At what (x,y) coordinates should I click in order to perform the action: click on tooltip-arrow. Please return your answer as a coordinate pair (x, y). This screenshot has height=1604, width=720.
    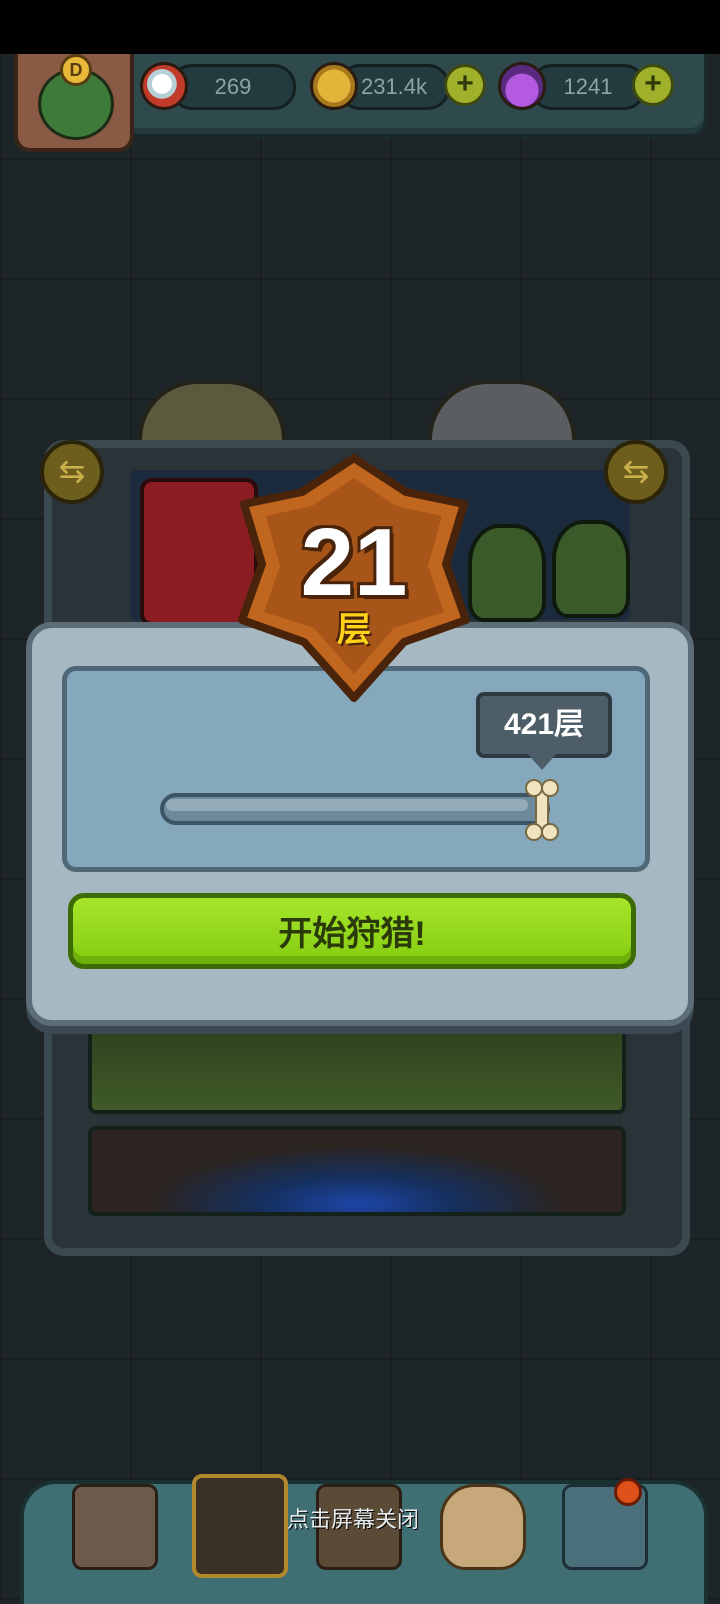
    Looking at the image, I should click on (542, 761).